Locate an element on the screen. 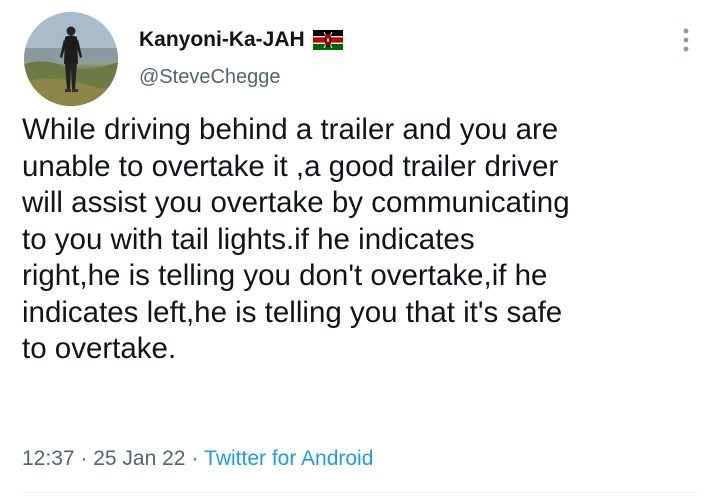 The width and height of the screenshot is (720, 497). kenya-flag-icon is located at coordinates (327, 40).